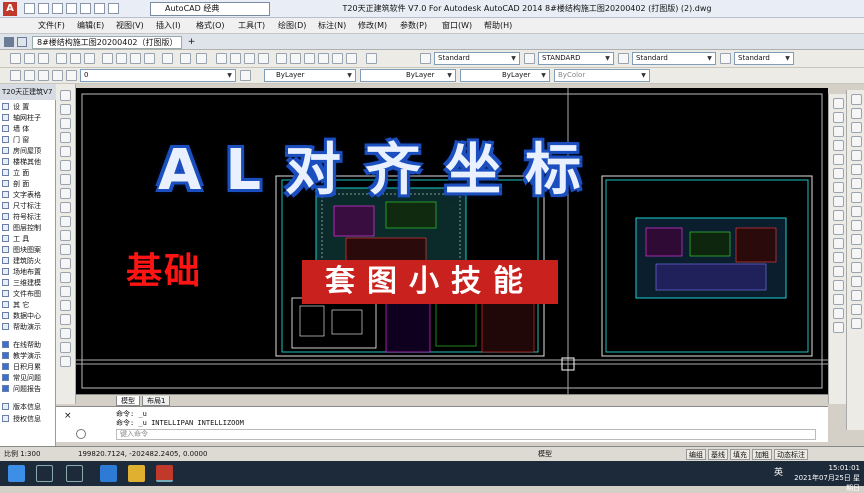  What do you see at coordinates (576, 58) in the screenshot?
I see `dim-style-select: STANDARD ▼` at bounding box center [576, 58].